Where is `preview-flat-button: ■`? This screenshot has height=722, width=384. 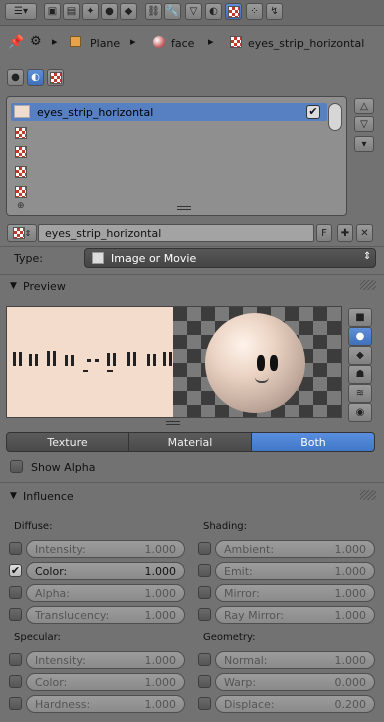
preview-flat-button: ■ is located at coordinates (360, 317).